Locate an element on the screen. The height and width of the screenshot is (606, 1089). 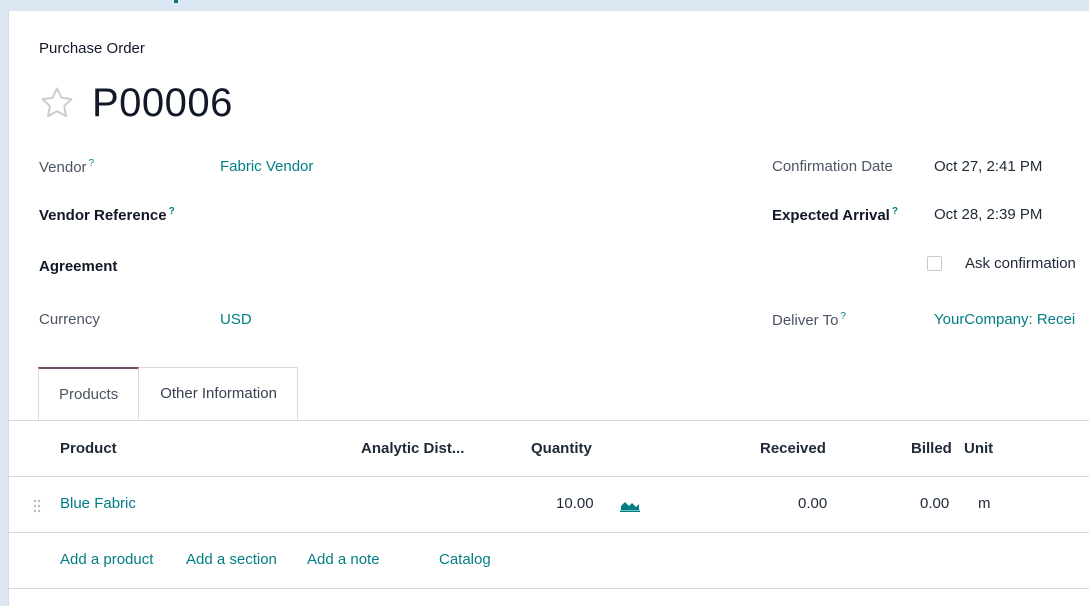
table-top-border is located at coordinates (548, 420).